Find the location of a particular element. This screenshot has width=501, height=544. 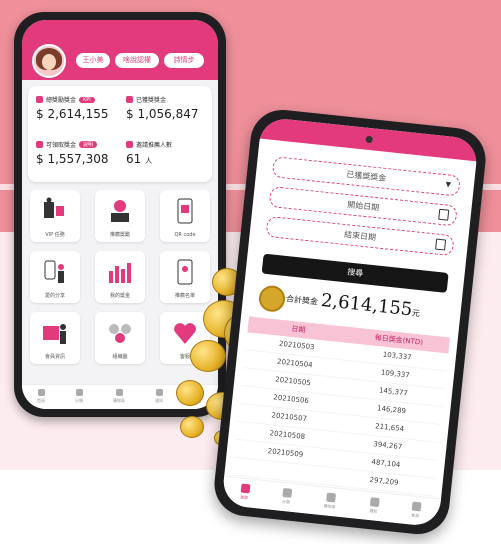

total-value: 2,614,155元 is located at coordinates (370, 305).